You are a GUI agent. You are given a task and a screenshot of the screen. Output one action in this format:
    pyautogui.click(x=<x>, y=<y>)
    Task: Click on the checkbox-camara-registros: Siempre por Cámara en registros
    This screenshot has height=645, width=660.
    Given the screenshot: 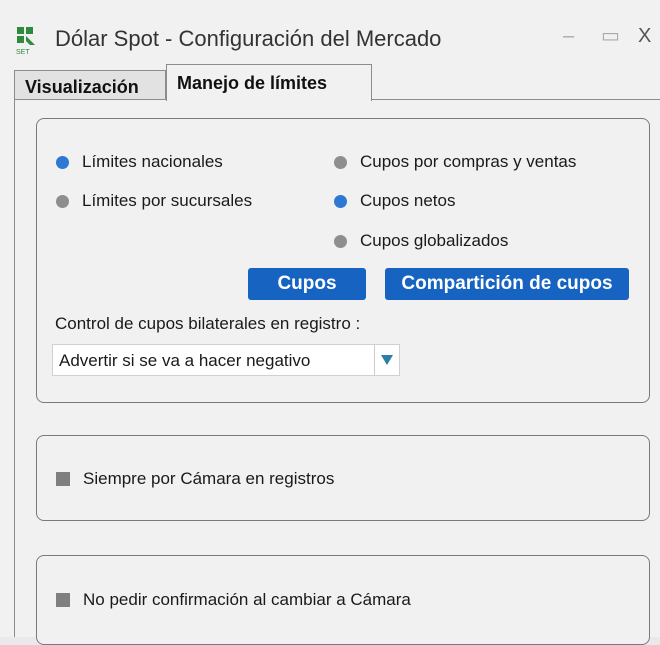 What is the action you would take?
    pyautogui.click(x=195, y=479)
    